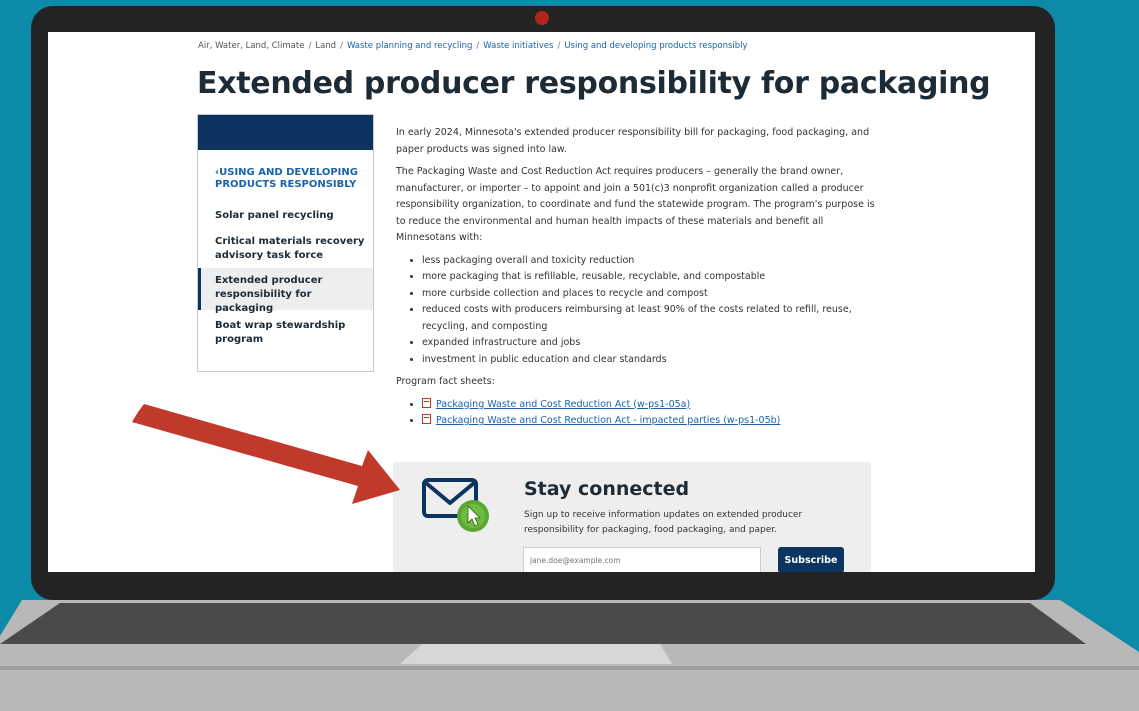 This screenshot has width=1139, height=711. I want to click on list-item: expanded infrastructure and jobs, so click(649, 343).